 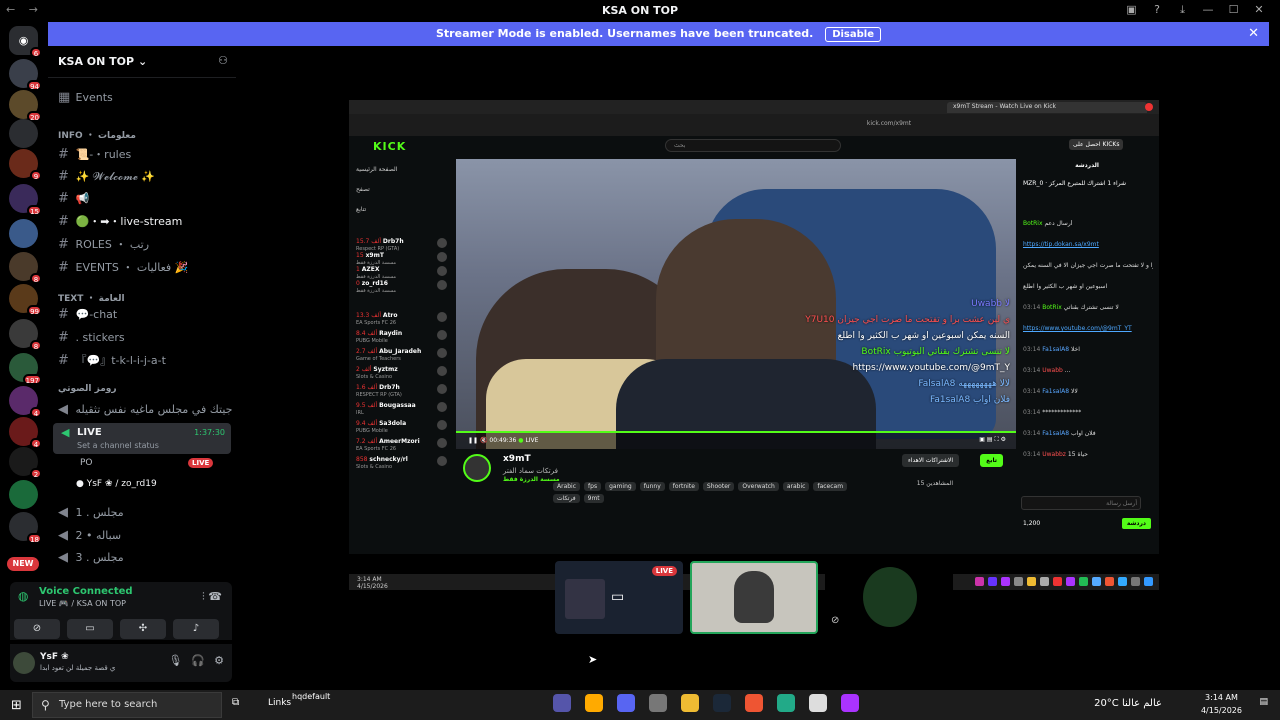 I want to click on headset-icon: 🎧, so click(x=198, y=660).